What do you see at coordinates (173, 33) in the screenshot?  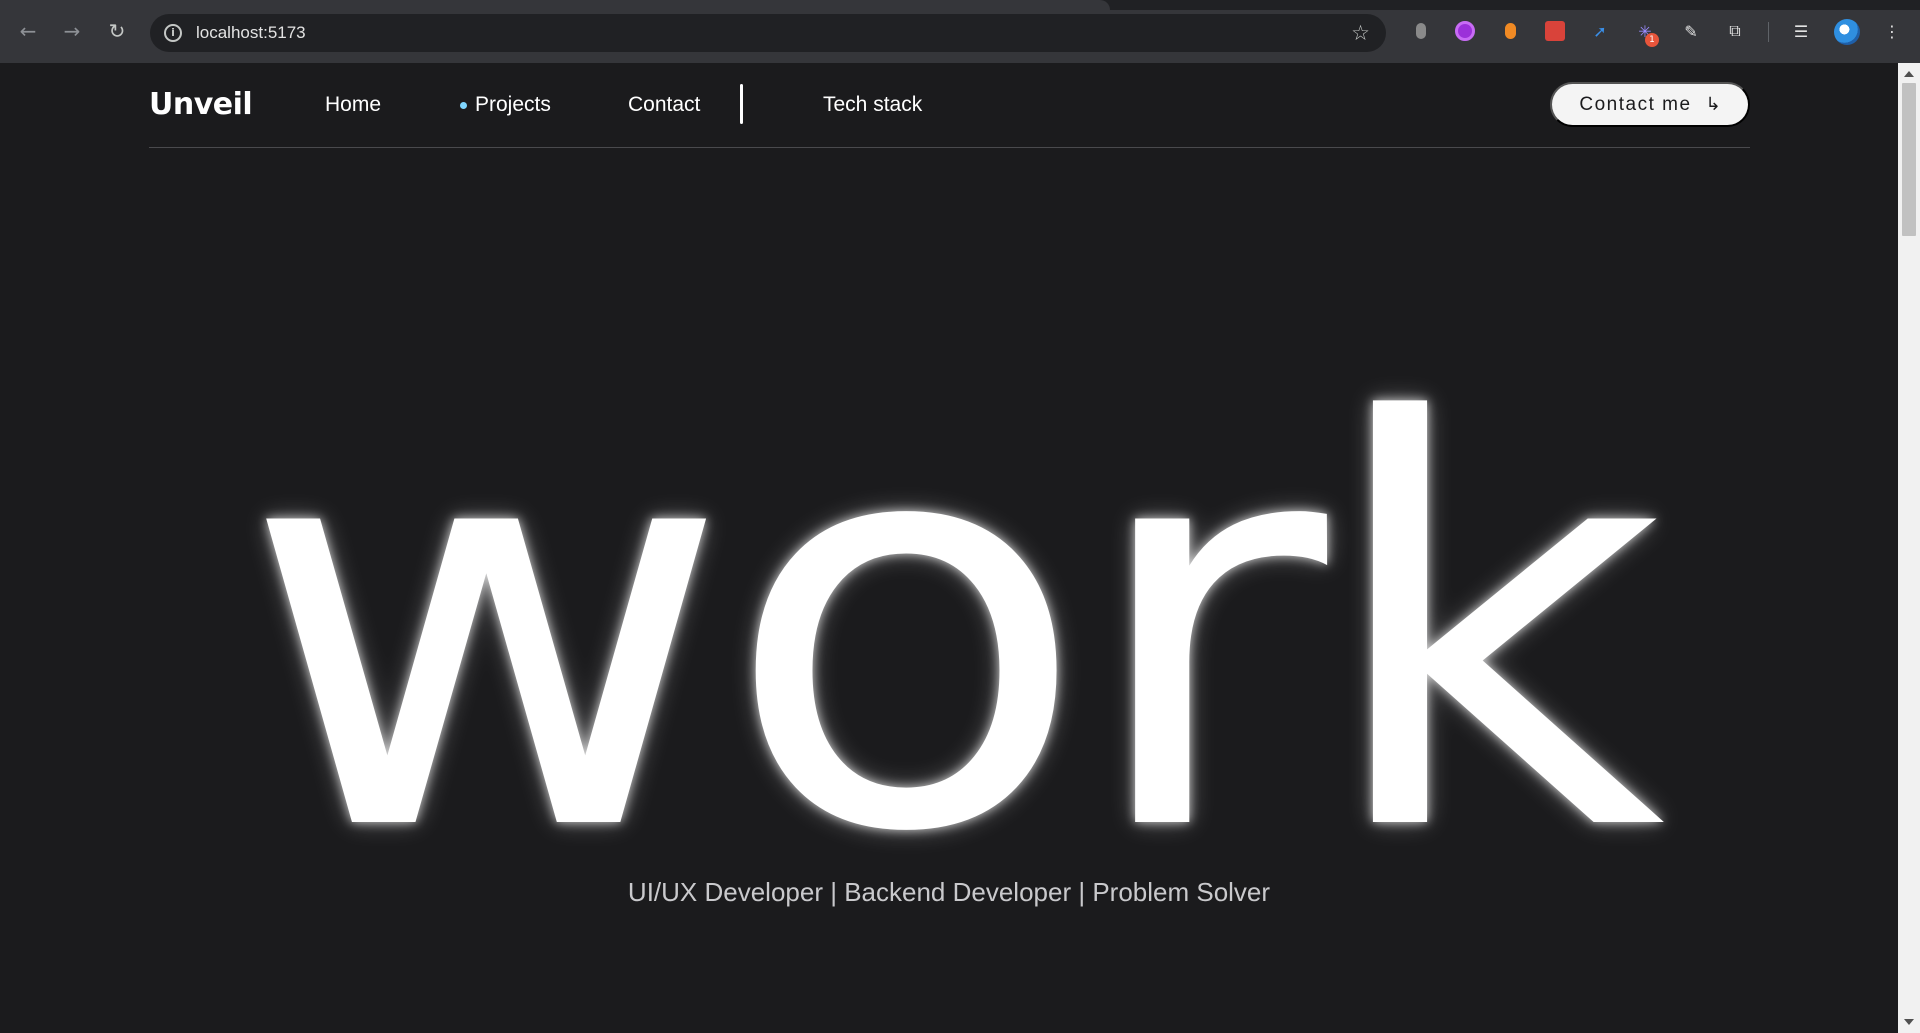 I see `info-icon: i` at bounding box center [173, 33].